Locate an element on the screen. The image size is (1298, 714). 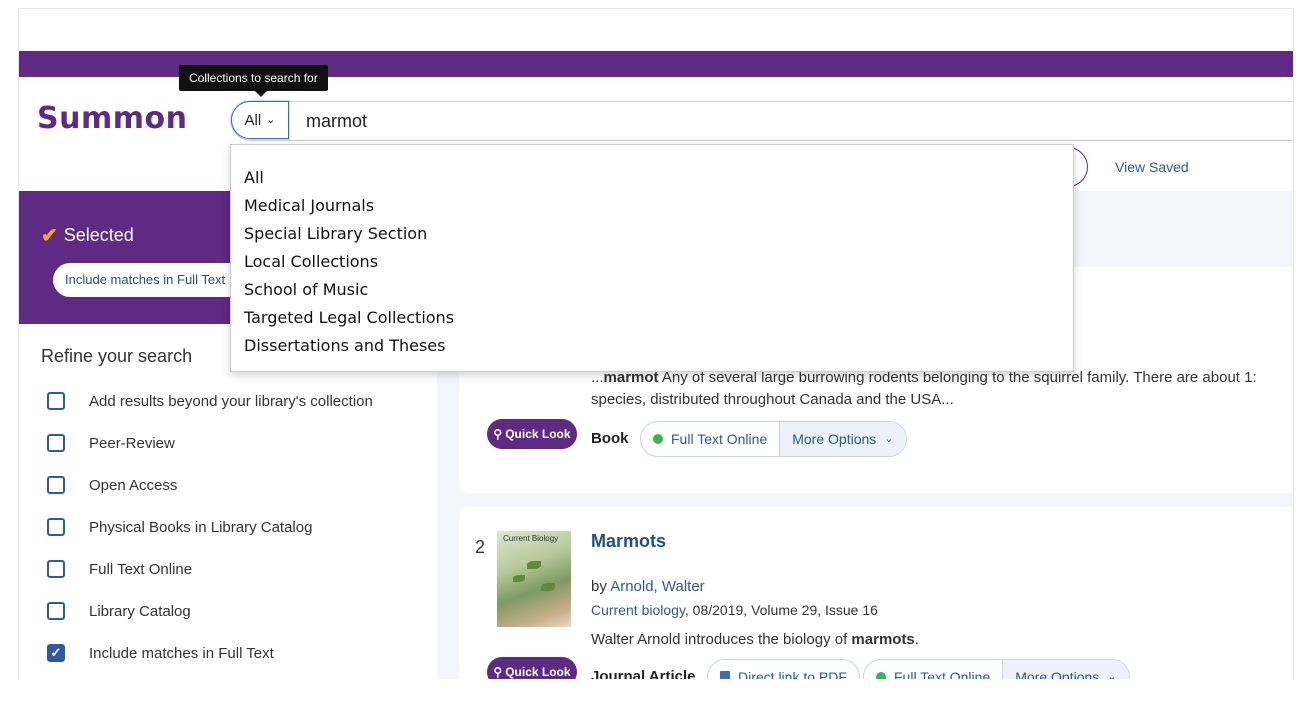
selected-heading: ✔ Selected is located at coordinates (87, 235).